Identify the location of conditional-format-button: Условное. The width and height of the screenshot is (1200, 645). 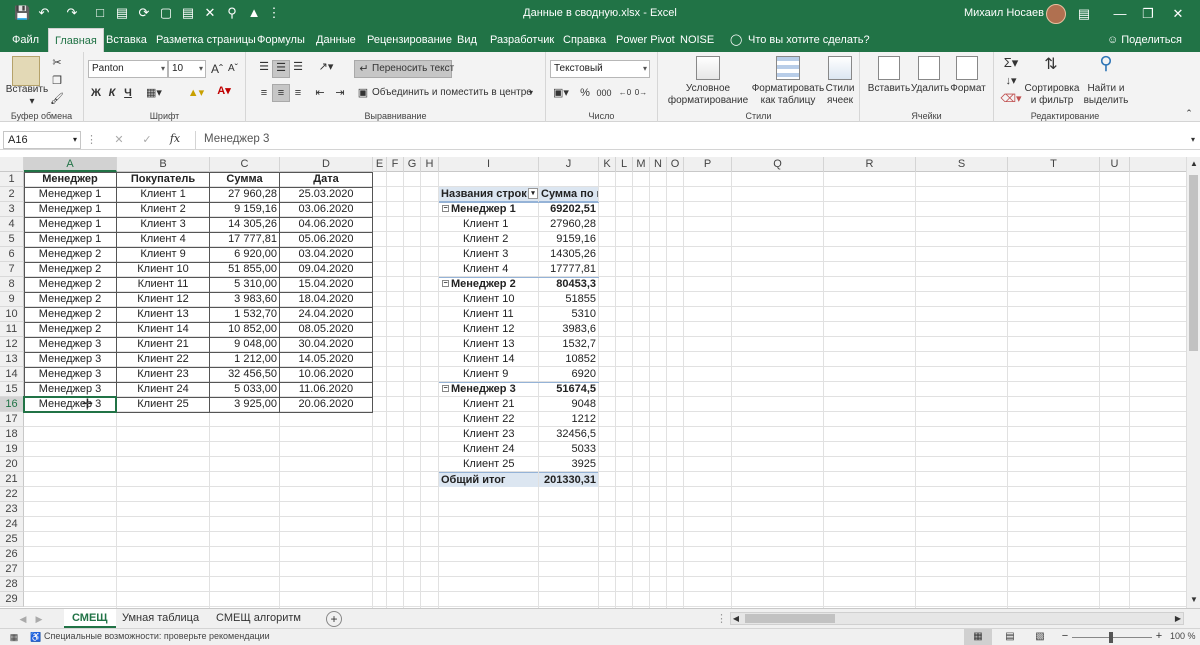
(708, 89).